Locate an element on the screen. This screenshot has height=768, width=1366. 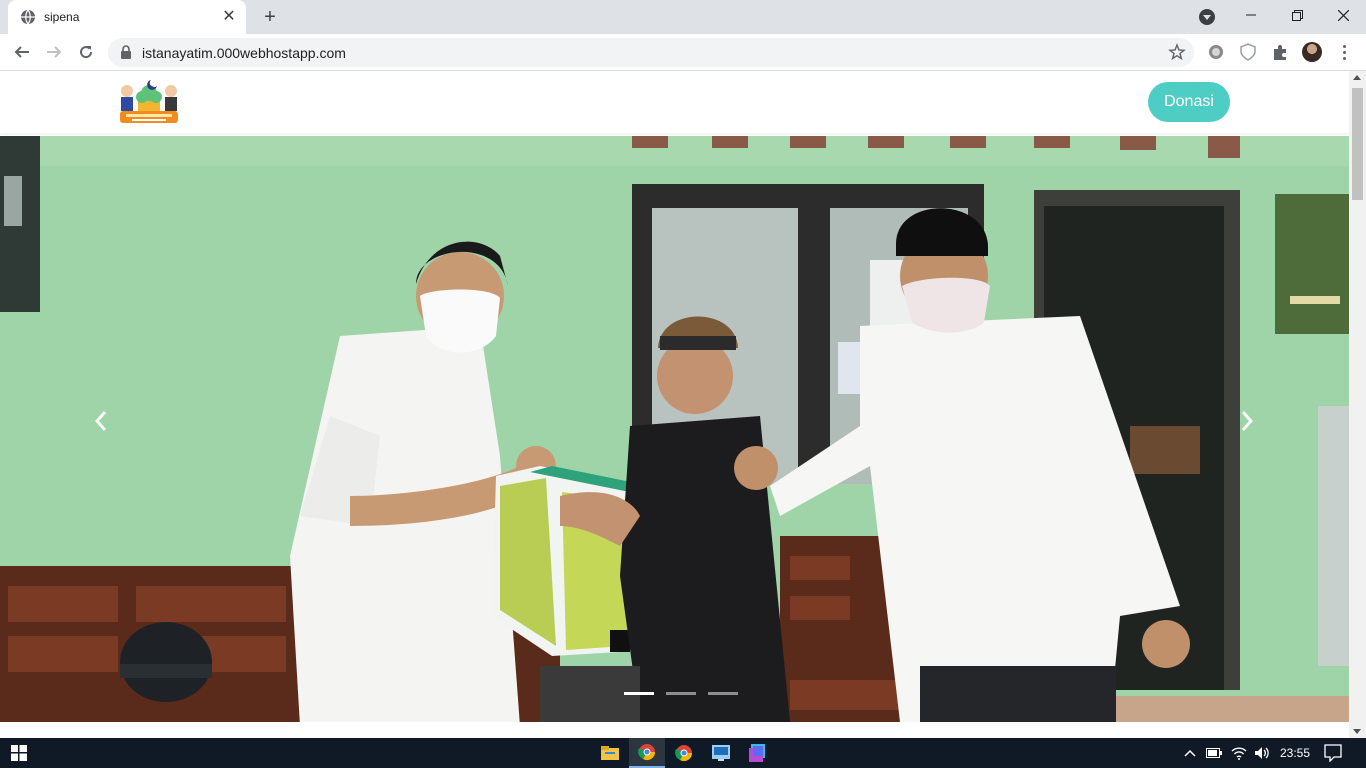
chrome-taskbar-button-active is located at coordinates (647, 753).